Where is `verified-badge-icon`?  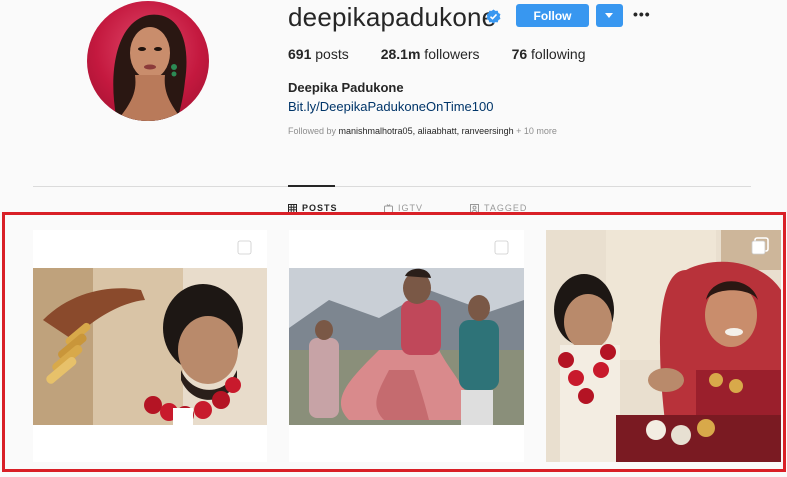
verified-badge-icon is located at coordinates (493, 16).